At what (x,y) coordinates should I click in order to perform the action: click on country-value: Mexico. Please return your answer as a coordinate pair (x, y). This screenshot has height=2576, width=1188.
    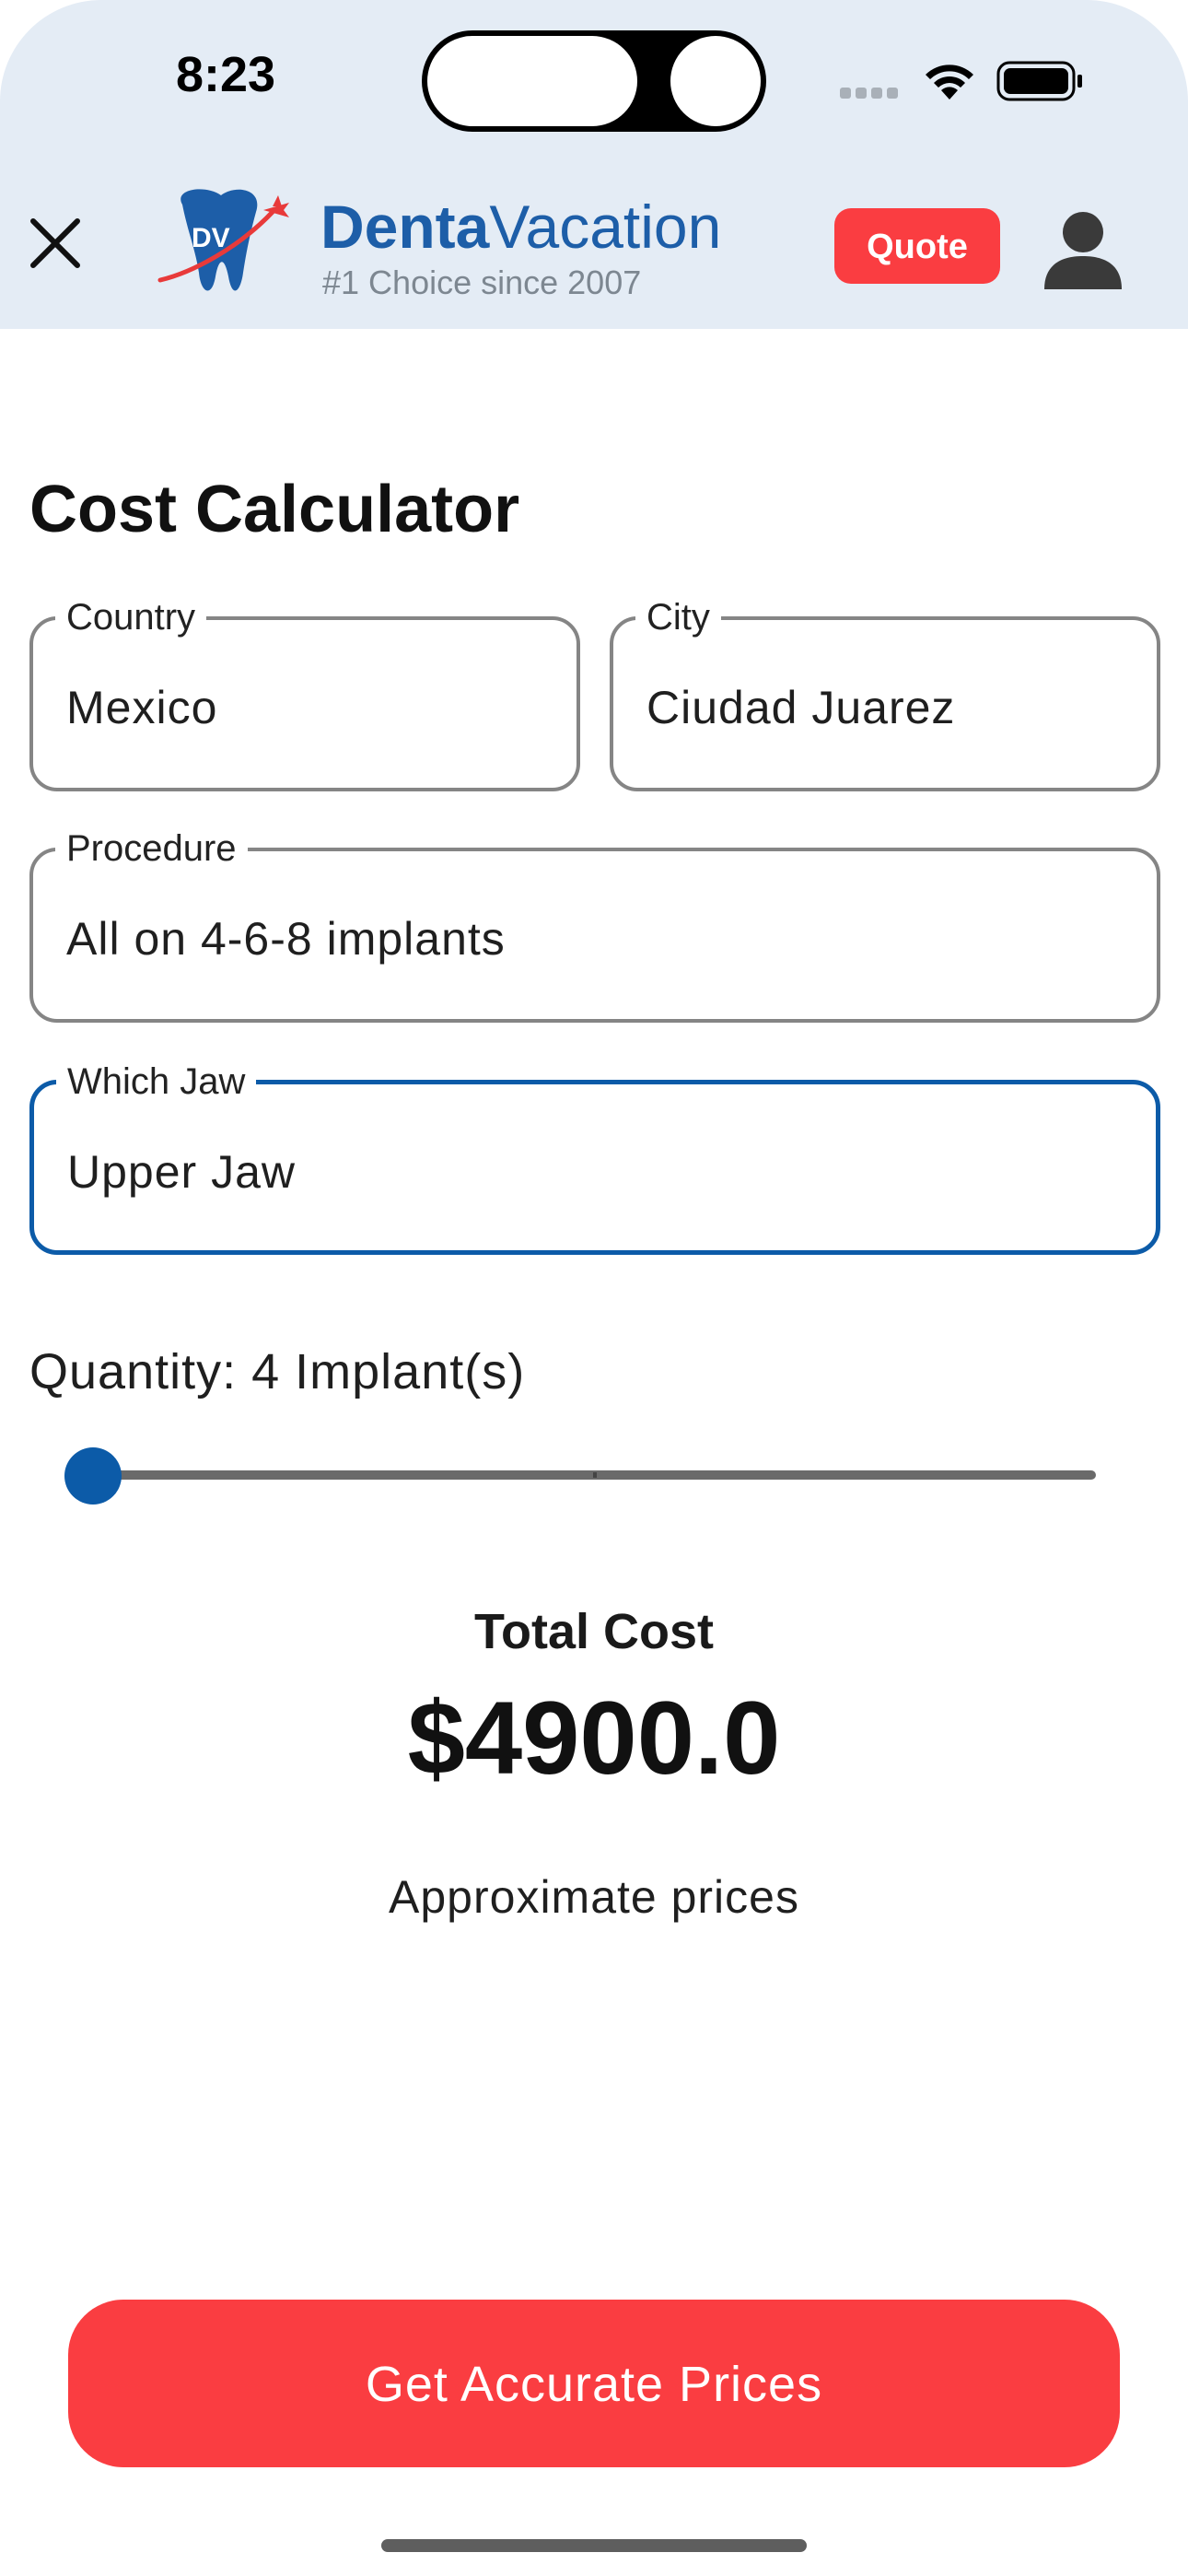
    Looking at the image, I should click on (142, 707).